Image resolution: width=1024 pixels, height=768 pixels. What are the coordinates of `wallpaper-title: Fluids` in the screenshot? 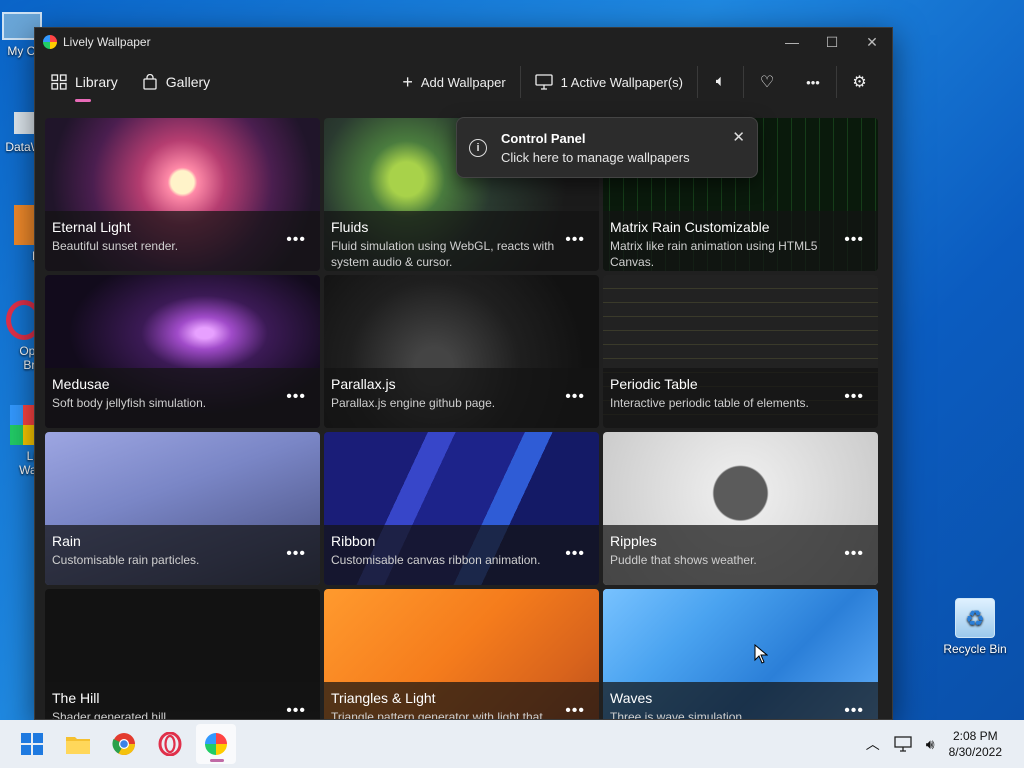 It's located at (350, 227).